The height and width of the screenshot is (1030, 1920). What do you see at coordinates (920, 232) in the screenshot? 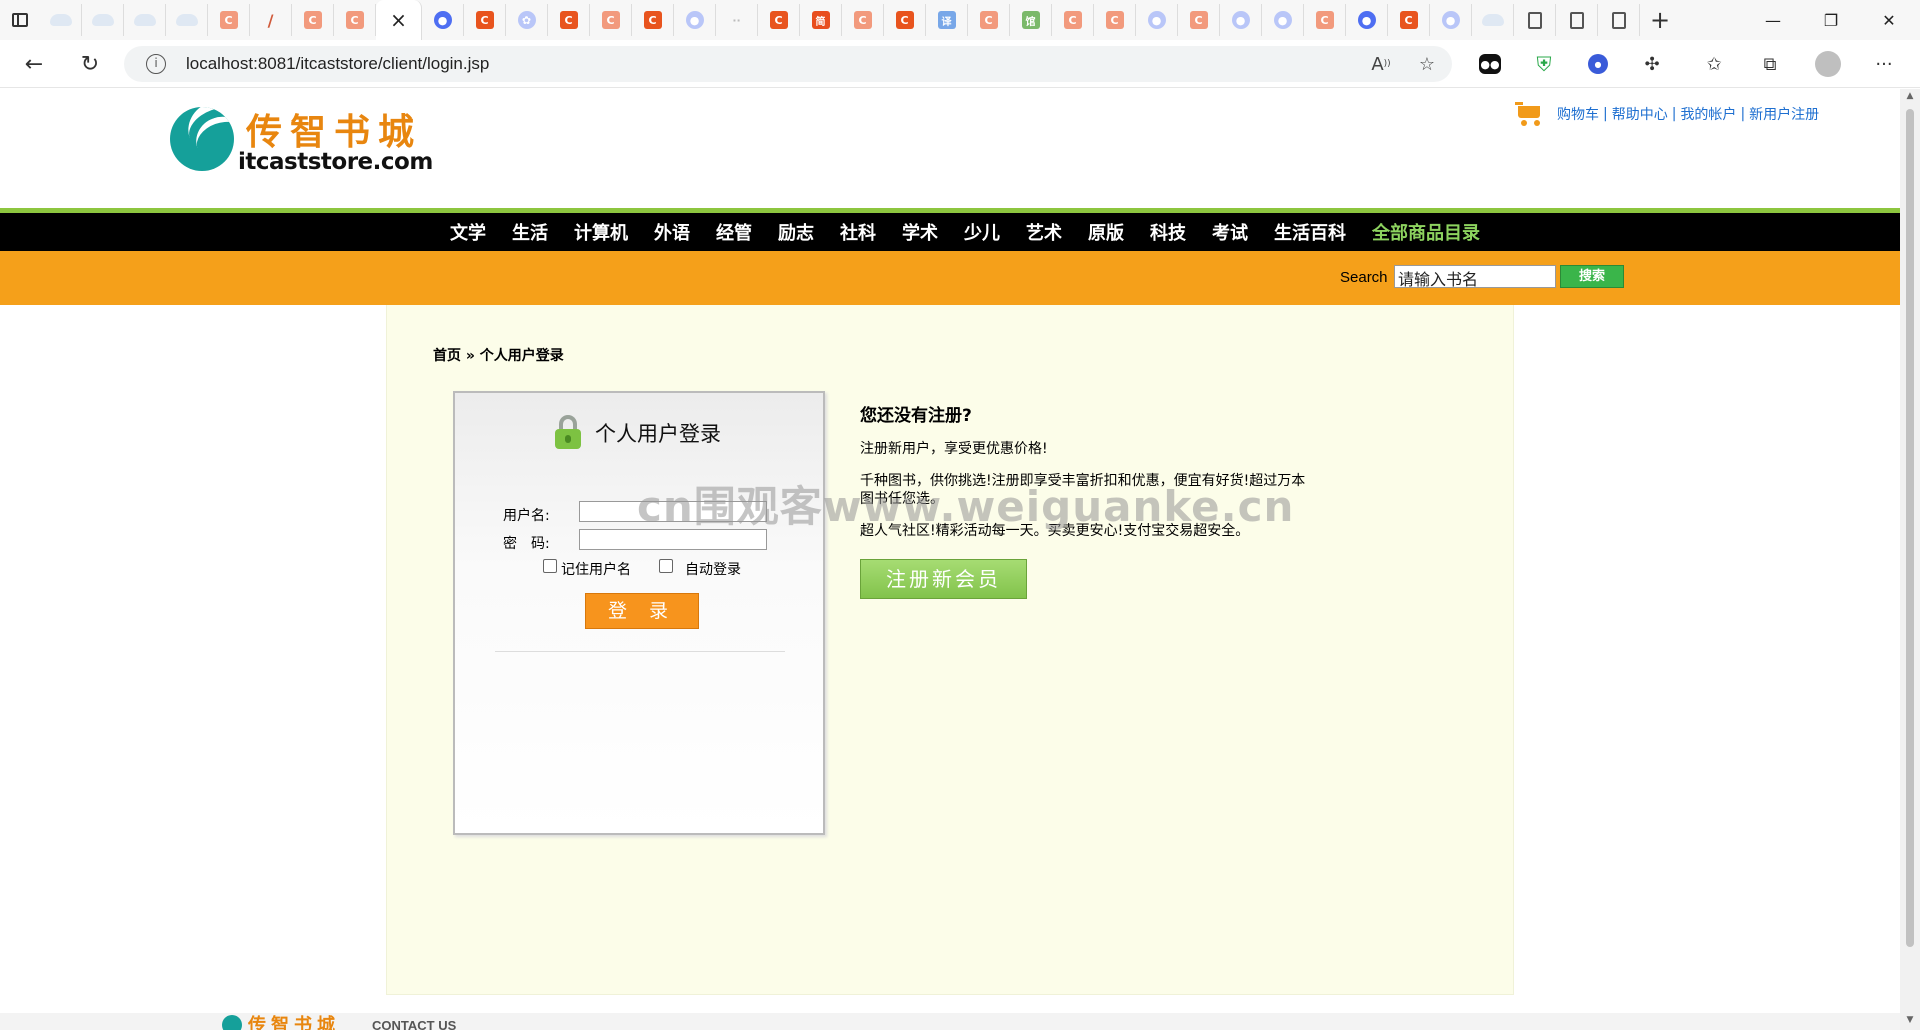
I see `nav-category: 学术` at bounding box center [920, 232].